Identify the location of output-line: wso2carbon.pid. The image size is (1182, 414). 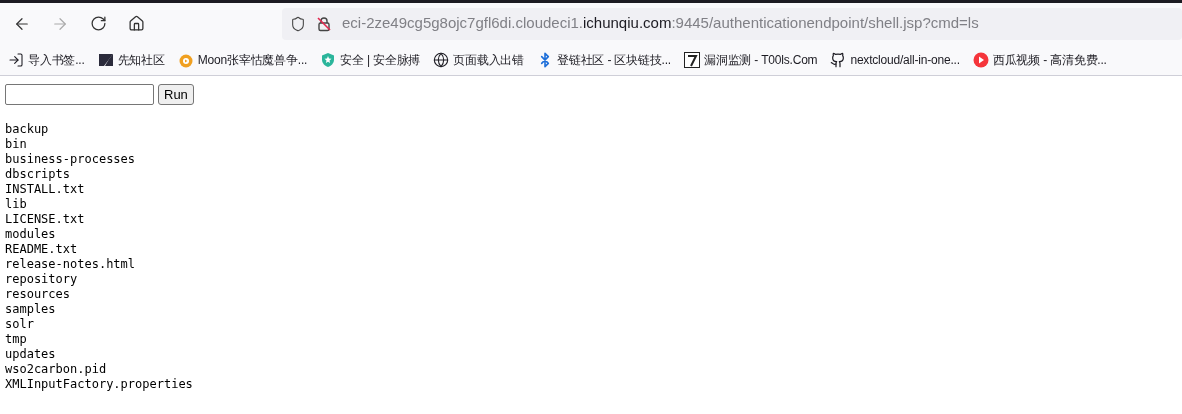
(56, 369).